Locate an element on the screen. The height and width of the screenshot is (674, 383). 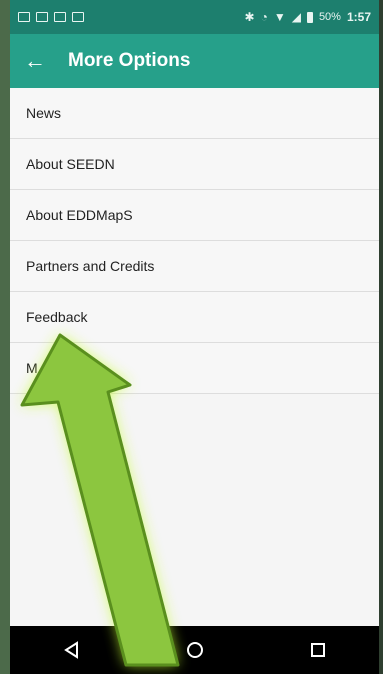
wifi-icon: ▼ is located at coordinates (279, 17).